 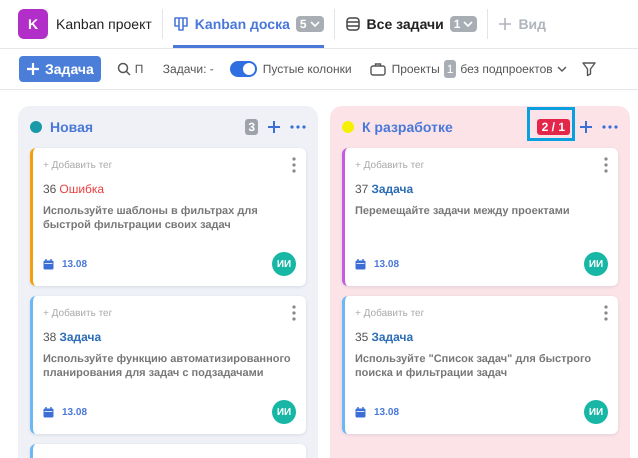 I want to click on toggle-label: Пустые колонки, so click(x=307, y=69).